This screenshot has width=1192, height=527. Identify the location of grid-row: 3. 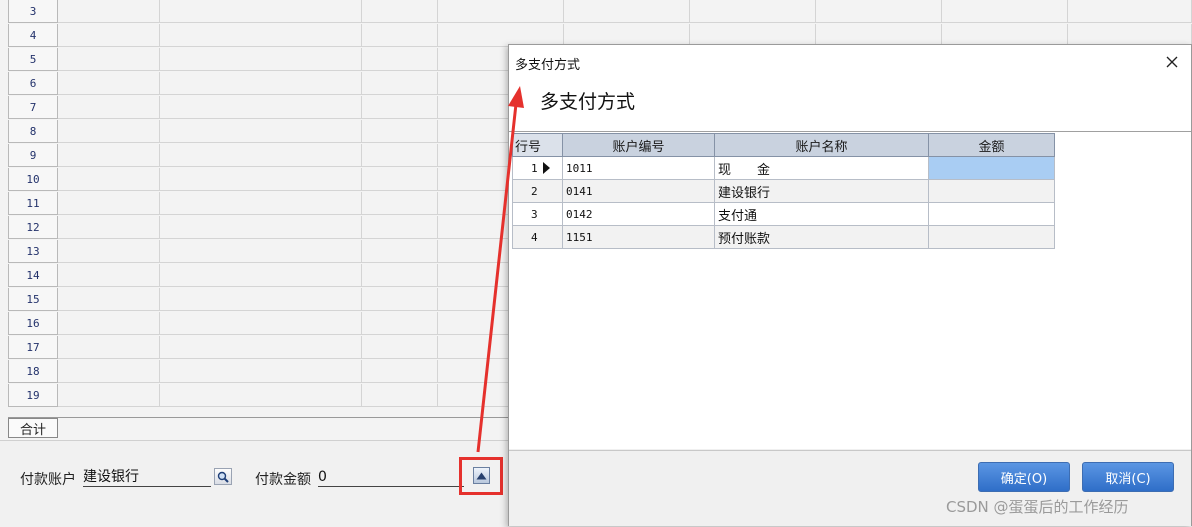
(600, 12).